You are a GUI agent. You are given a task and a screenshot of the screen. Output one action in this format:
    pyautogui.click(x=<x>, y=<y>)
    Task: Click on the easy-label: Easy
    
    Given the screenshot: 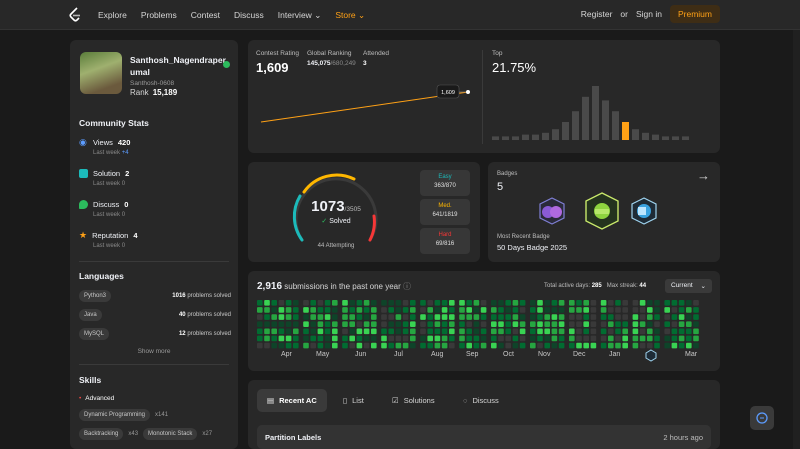 What is the action you would take?
    pyautogui.click(x=445, y=177)
    